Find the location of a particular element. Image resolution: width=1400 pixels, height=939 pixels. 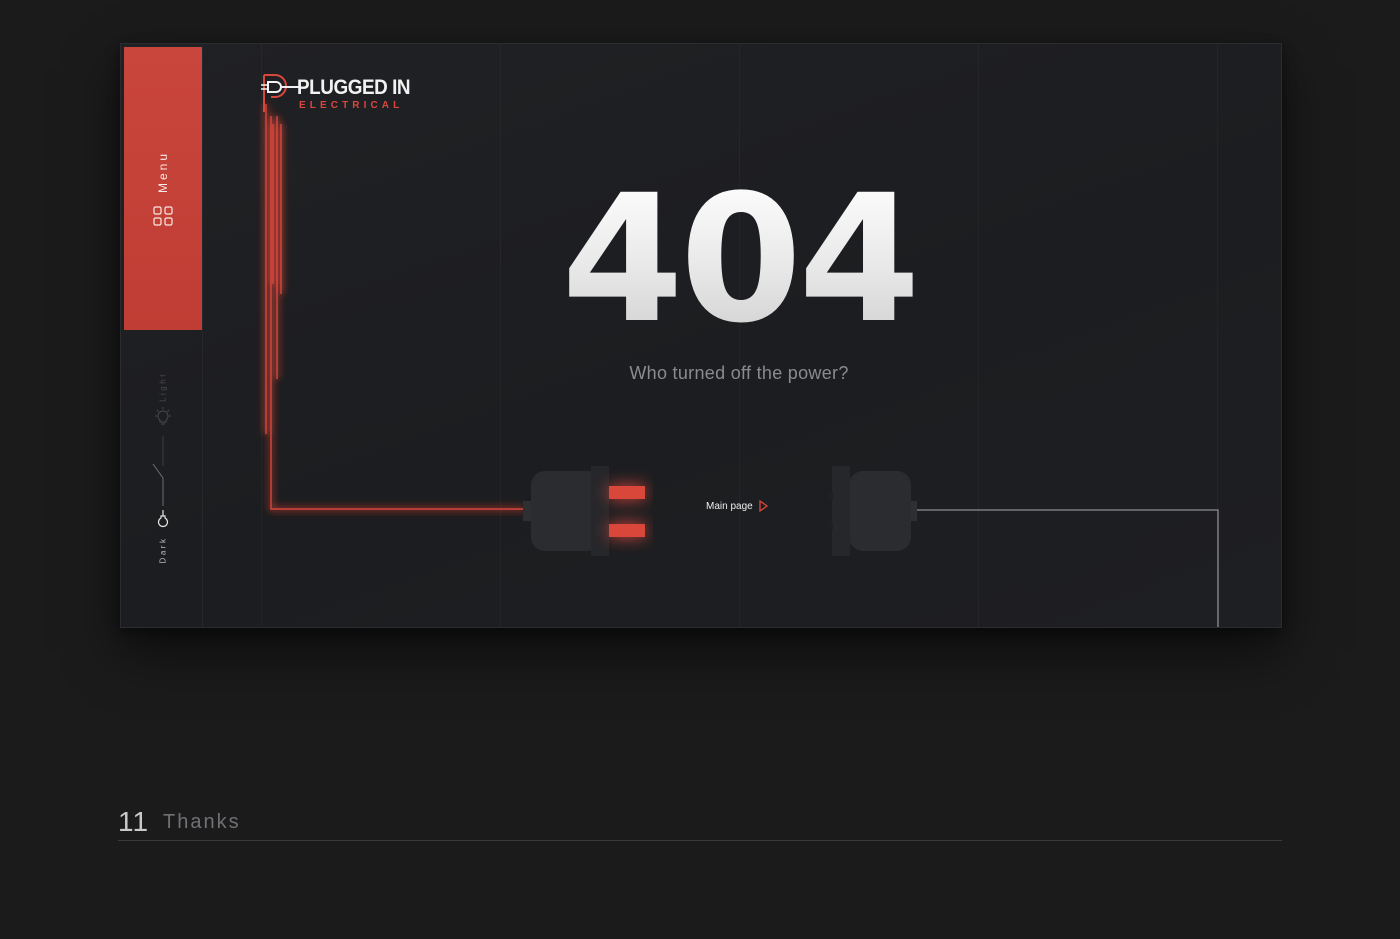

brand-tagline: ELECTRICAL is located at coordinates (351, 105).